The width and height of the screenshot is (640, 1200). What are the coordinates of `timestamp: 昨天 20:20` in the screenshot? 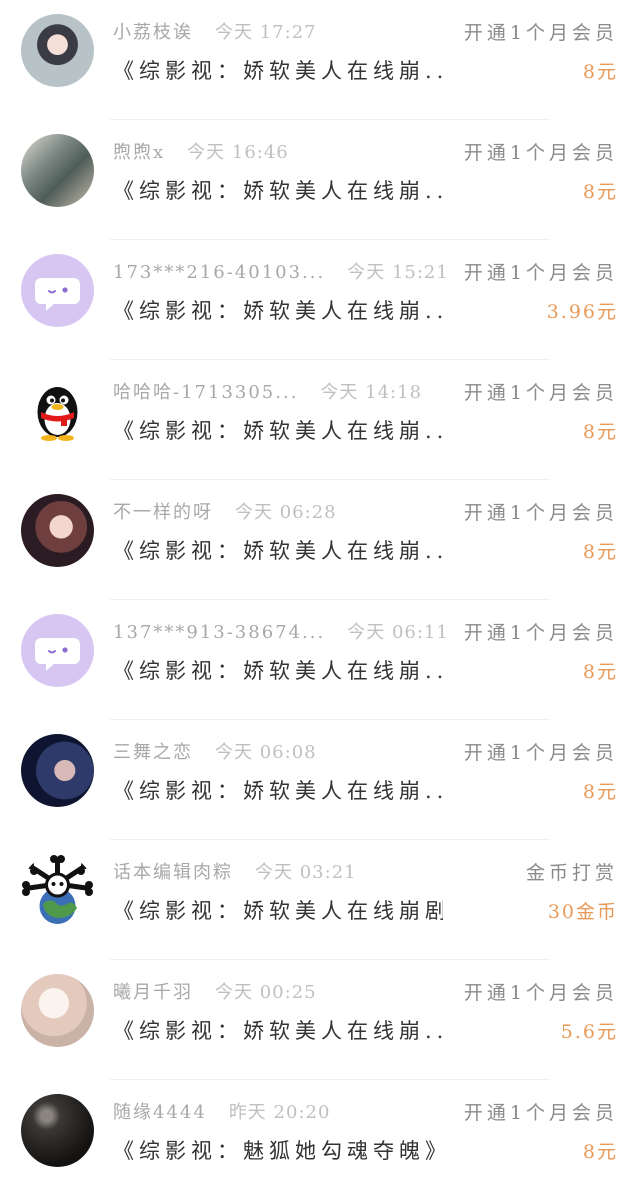 It's located at (279, 1112).